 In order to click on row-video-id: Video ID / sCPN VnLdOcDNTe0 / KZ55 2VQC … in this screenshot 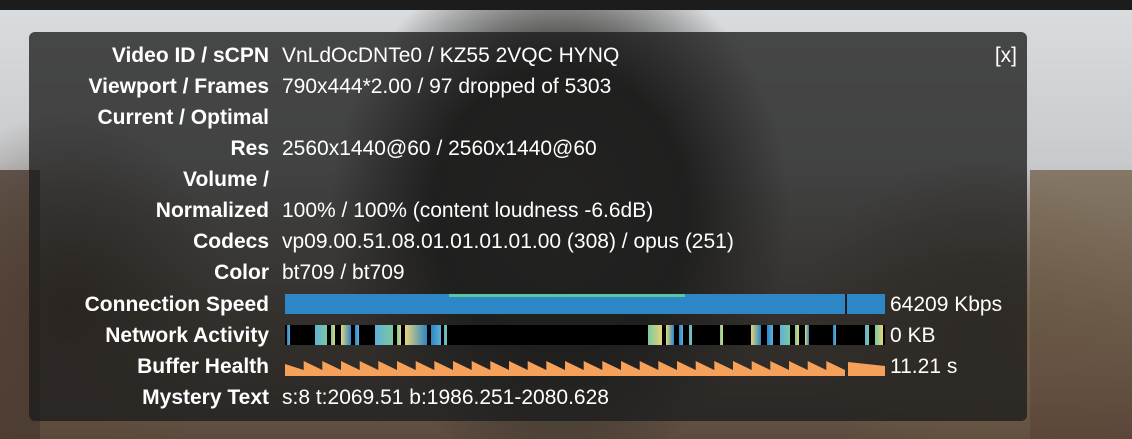, I will do `click(528, 55)`.